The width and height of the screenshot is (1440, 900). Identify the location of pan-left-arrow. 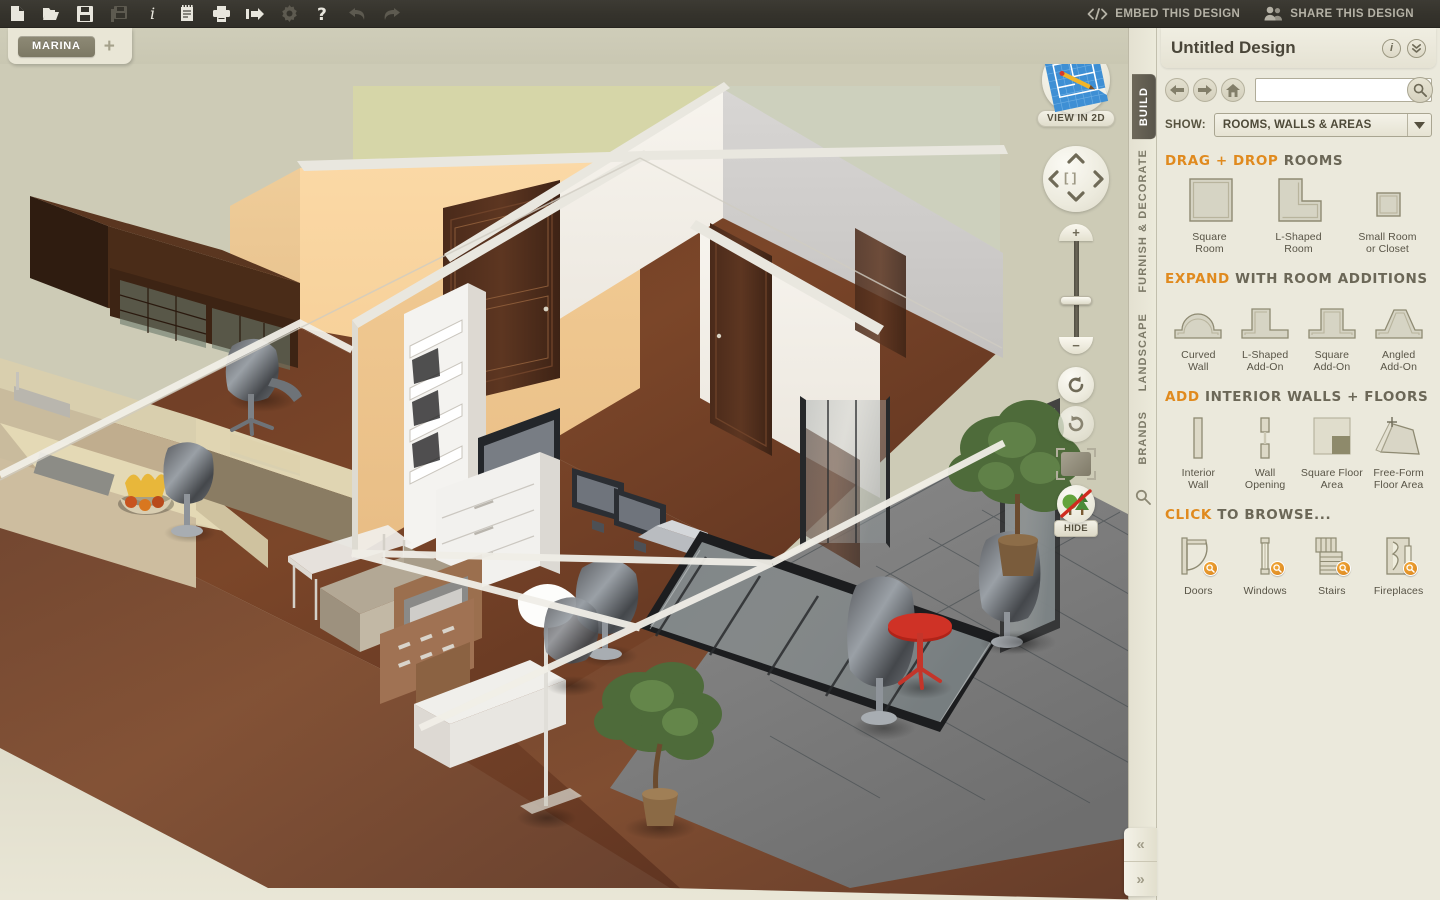
(1053, 181).